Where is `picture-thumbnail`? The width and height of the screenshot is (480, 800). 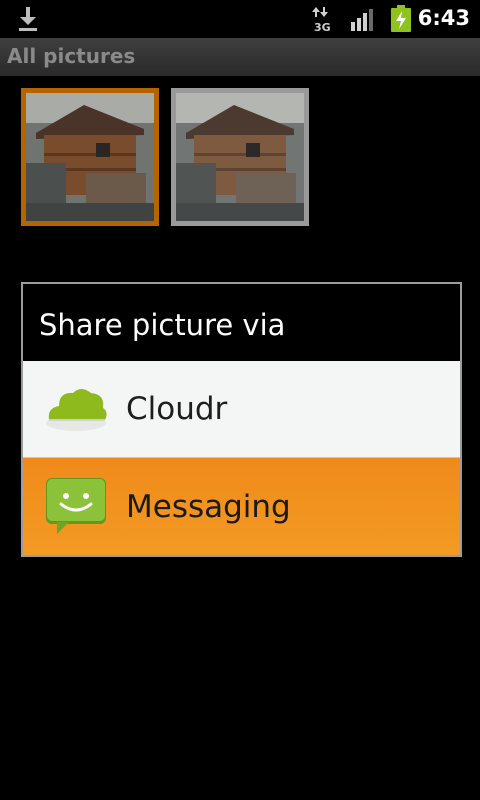 picture-thumbnail is located at coordinates (240, 157).